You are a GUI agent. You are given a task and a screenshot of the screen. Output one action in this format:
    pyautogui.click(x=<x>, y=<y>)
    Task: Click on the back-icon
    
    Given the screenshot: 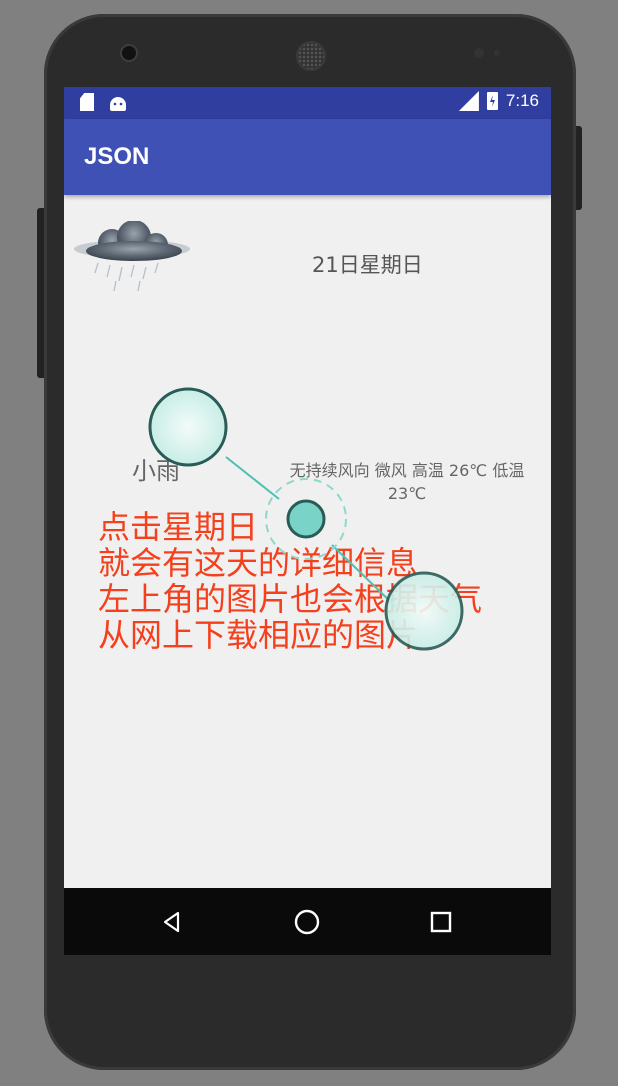 What is the action you would take?
    pyautogui.click(x=171, y=922)
    